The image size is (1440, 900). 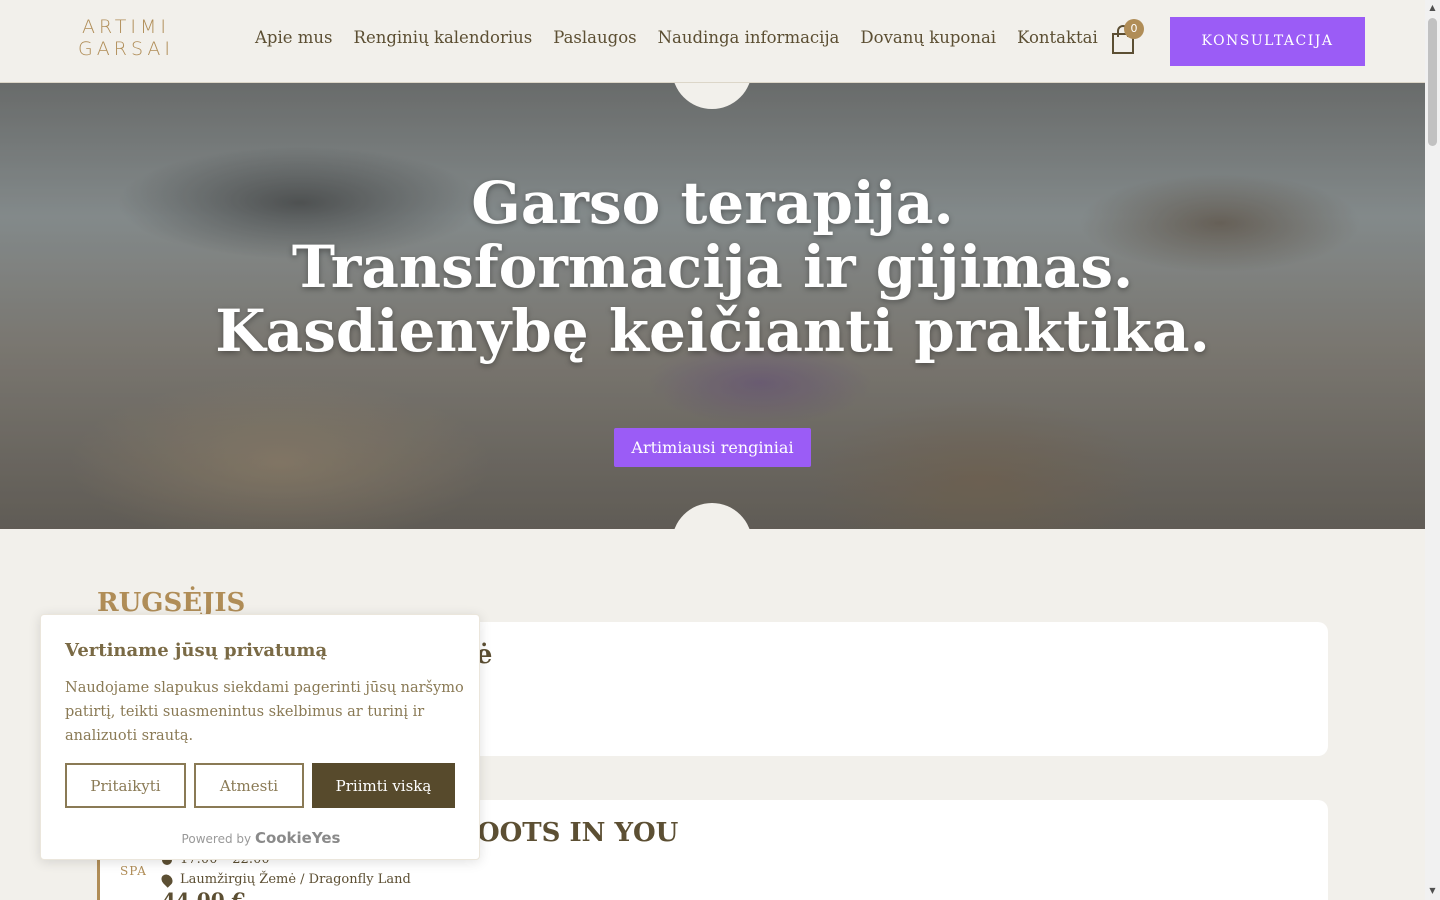 What do you see at coordinates (712, 203) in the screenshot?
I see `hero-title-line-1: Garso terapija.` at bounding box center [712, 203].